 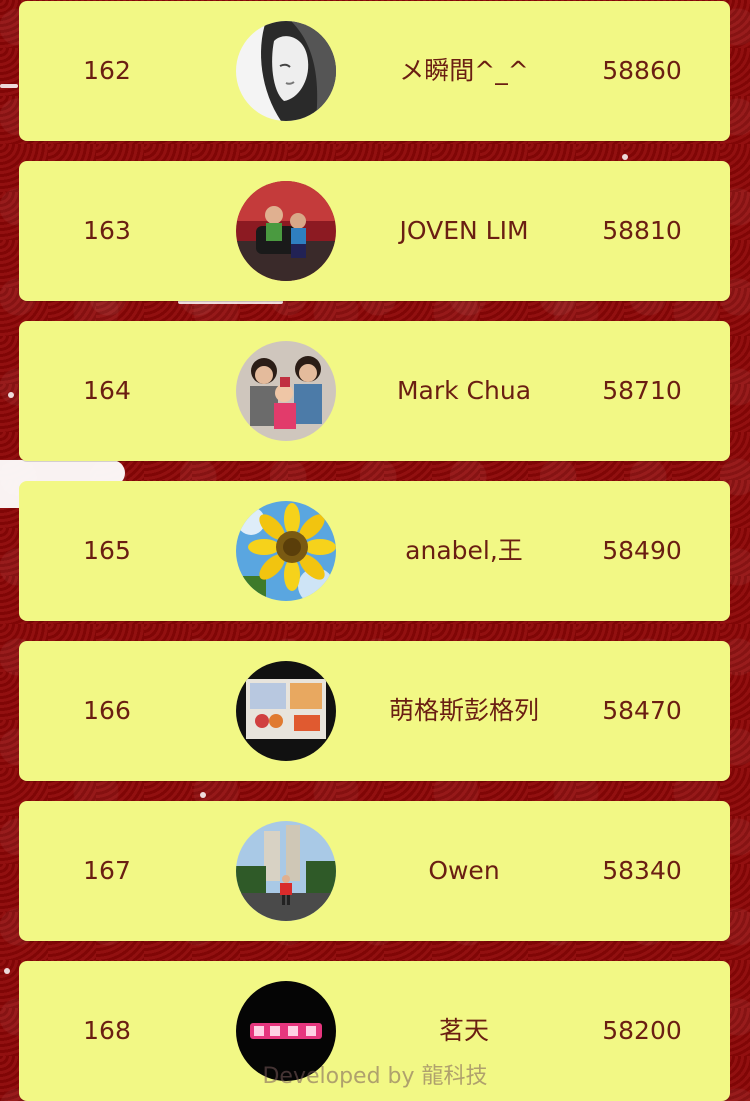 What do you see at coordinates (107, 550) in the screenshot?
I see `rank-number: 165` at bounding box center [107, 550].